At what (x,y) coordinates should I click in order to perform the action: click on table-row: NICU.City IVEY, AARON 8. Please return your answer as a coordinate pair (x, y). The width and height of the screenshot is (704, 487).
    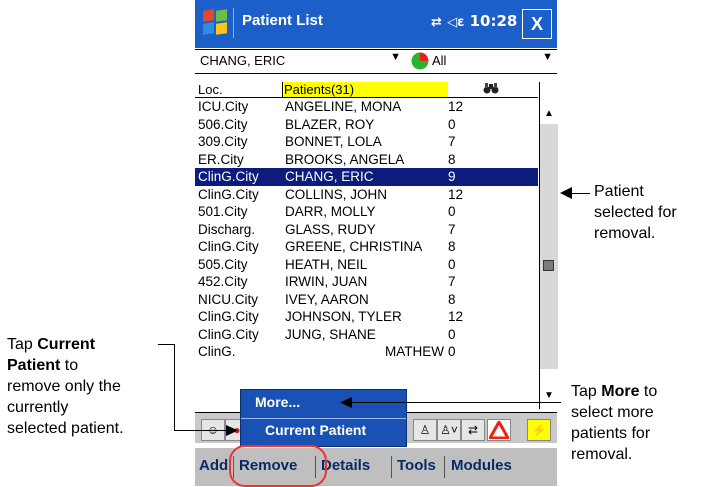
    Looking at the image, I should click on (366, 300).